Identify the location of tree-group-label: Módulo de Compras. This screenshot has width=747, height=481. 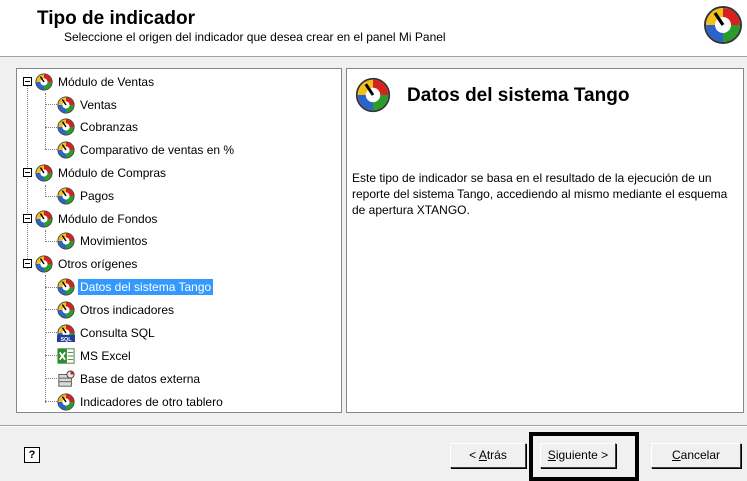
(112, 173).